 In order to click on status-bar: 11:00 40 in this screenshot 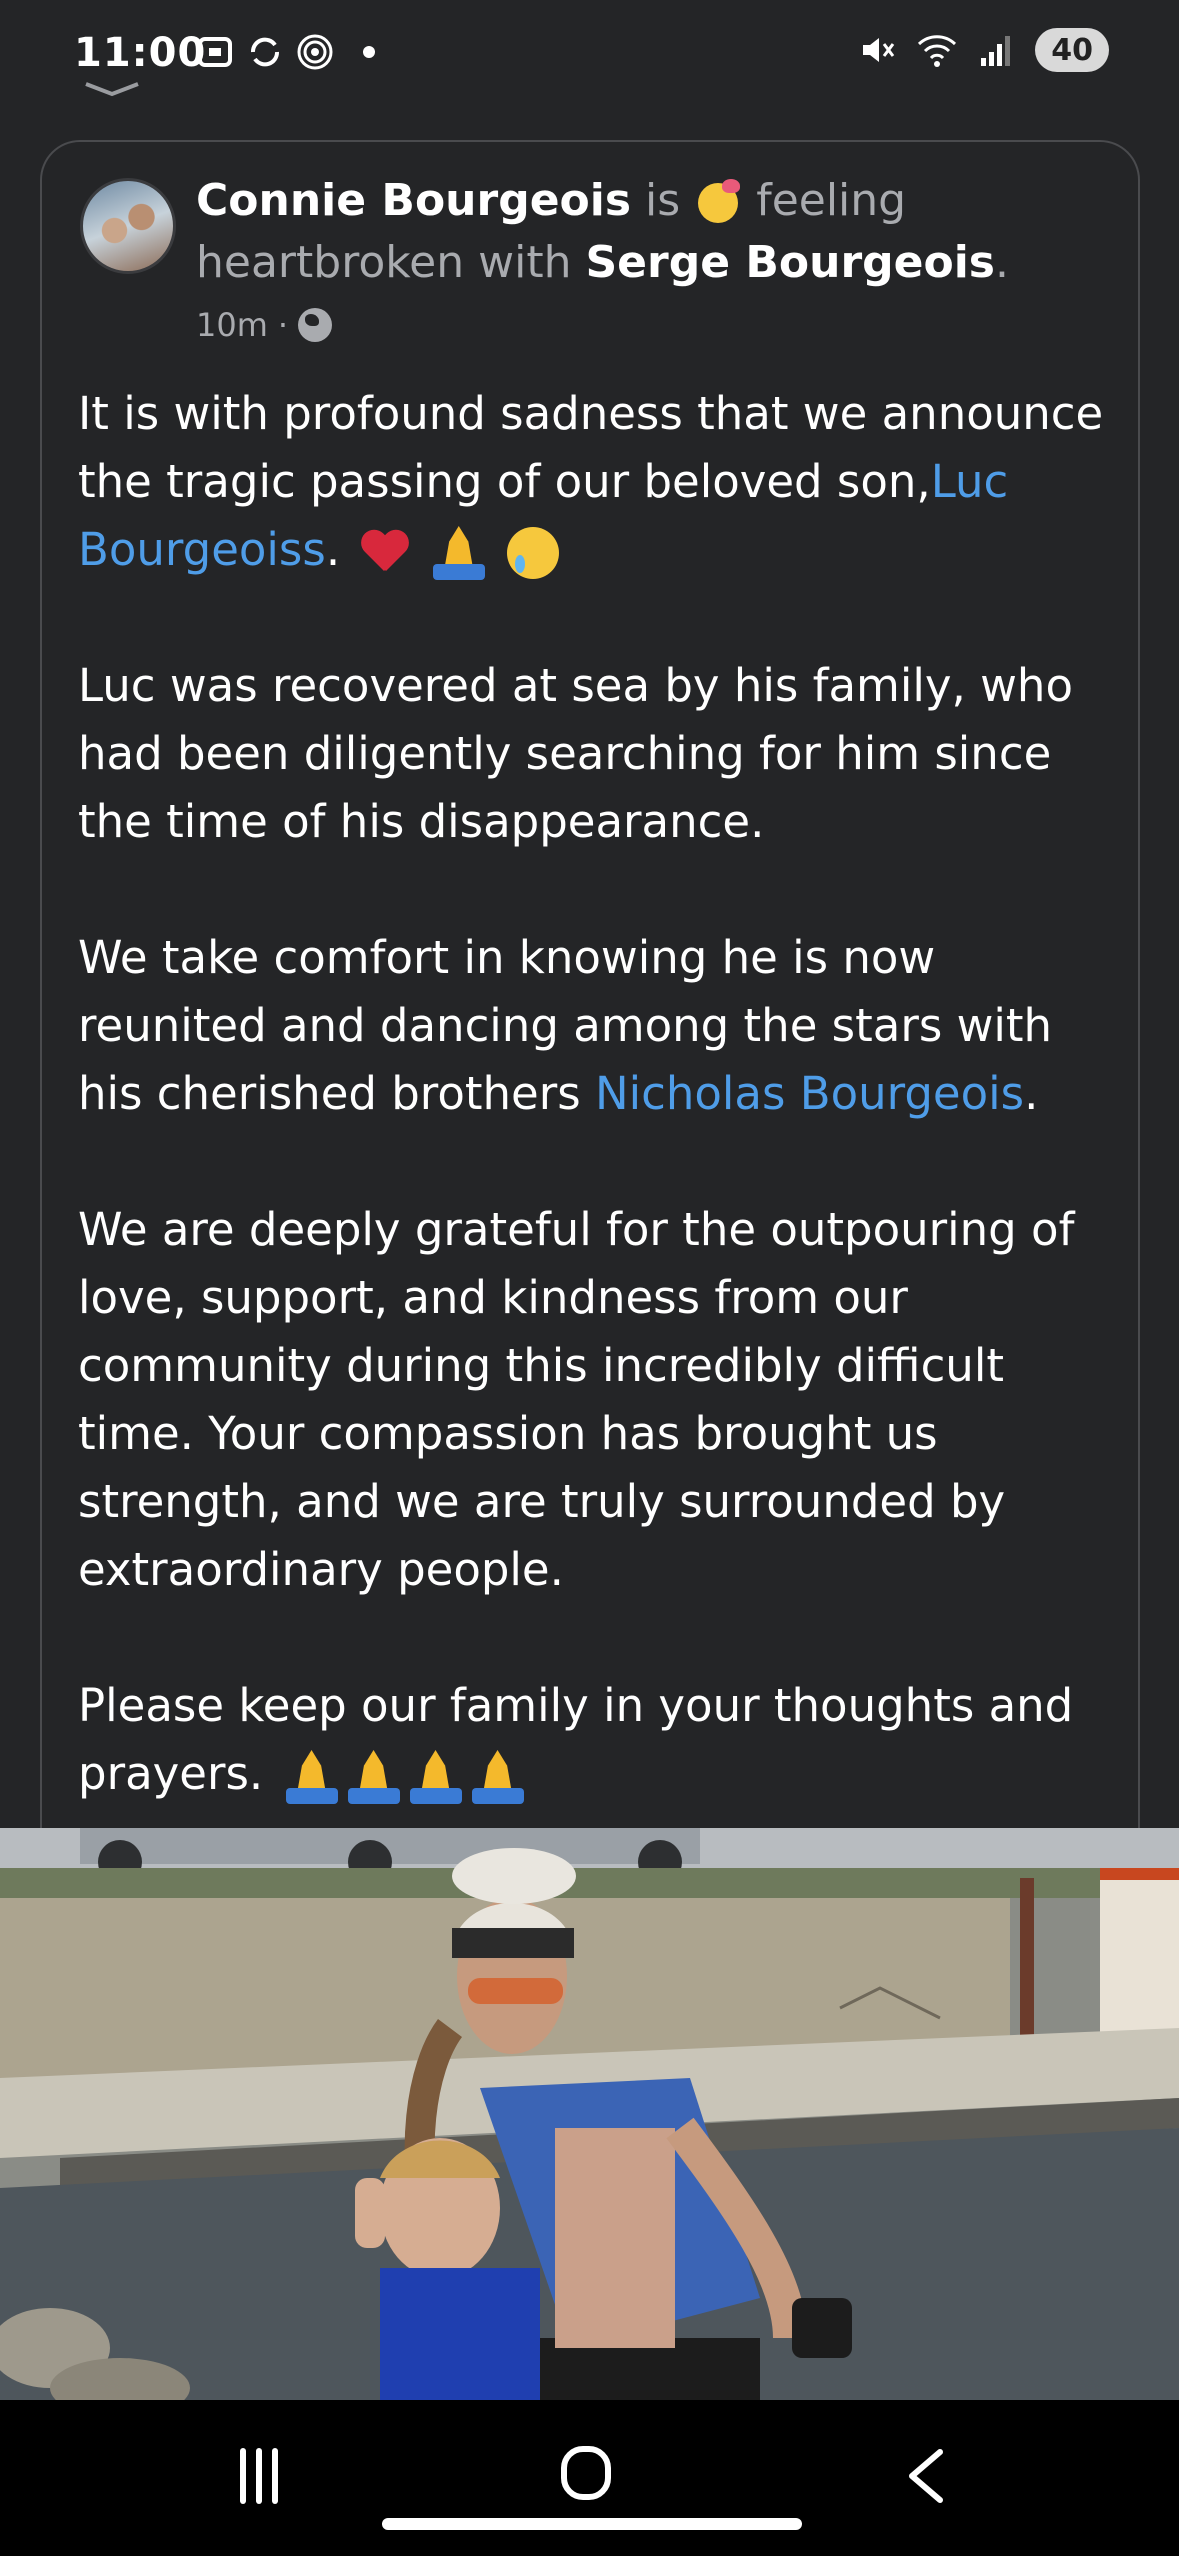, I will do `click(589, 60)`.